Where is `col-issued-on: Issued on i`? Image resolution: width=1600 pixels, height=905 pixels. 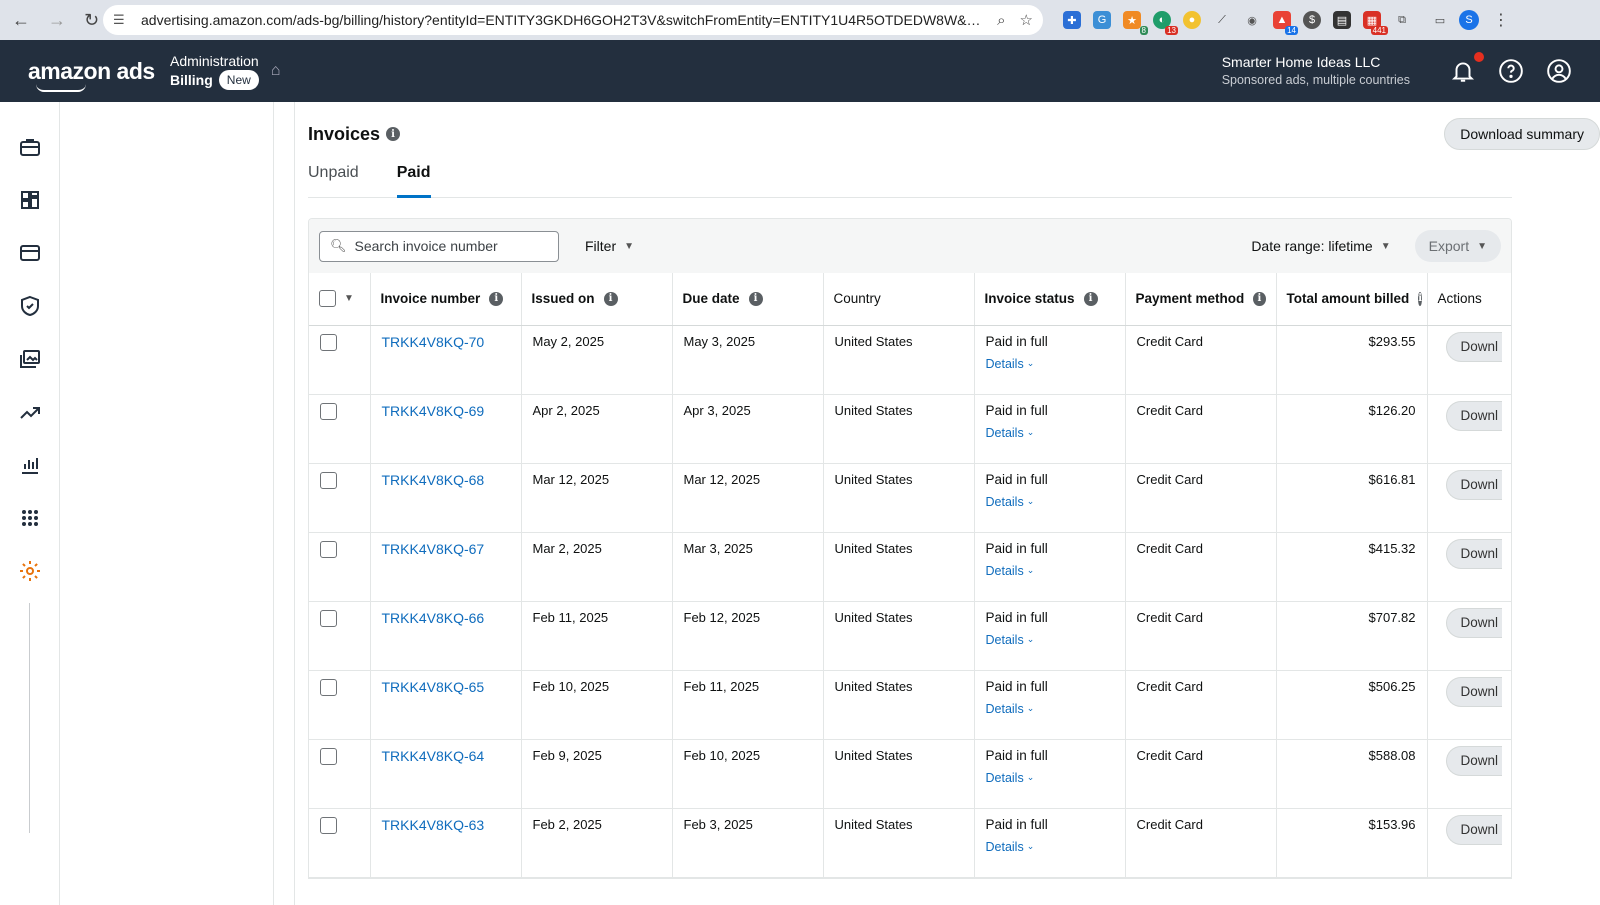
col-issued-on: Issued on i is located at coordinates (597, 299).